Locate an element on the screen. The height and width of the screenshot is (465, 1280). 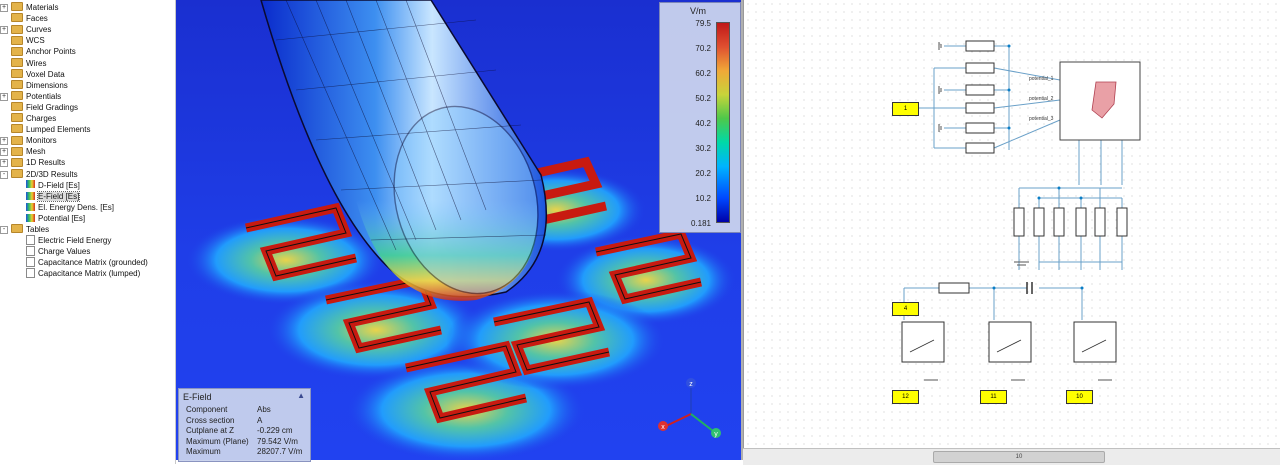
axes-gizmo: z x y is located at coordinates (691, 407).